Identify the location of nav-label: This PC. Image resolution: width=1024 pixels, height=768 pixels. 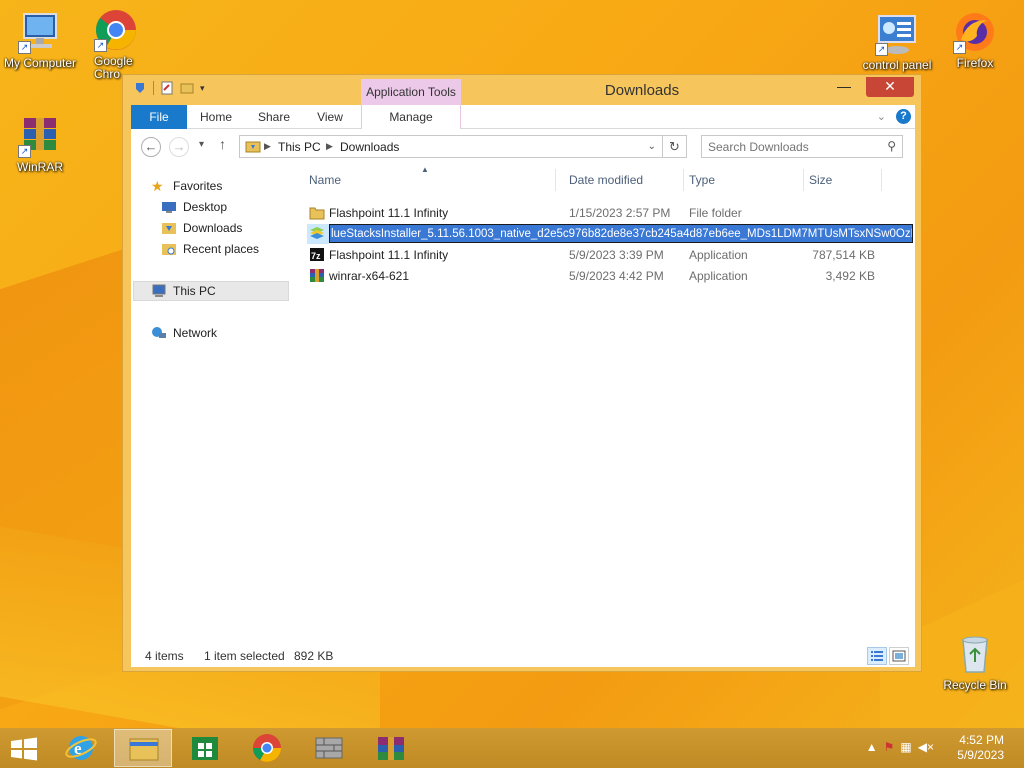
(194, 291).